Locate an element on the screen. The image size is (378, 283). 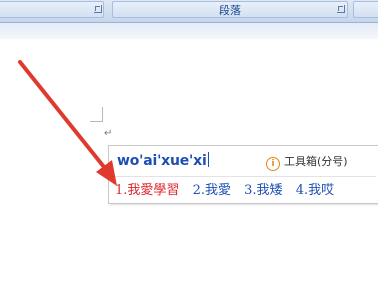
candidate-4: 4.我哎 is located at coordinates (315, 188).